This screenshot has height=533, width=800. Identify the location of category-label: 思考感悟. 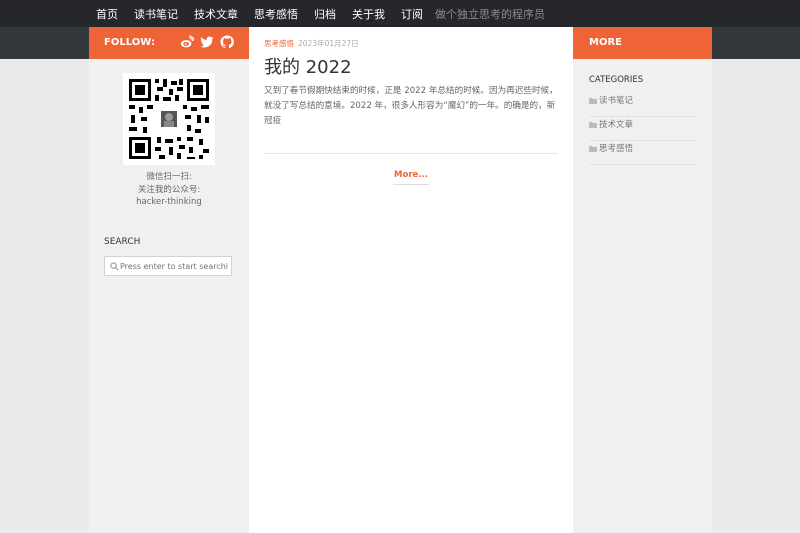
(616, 149).